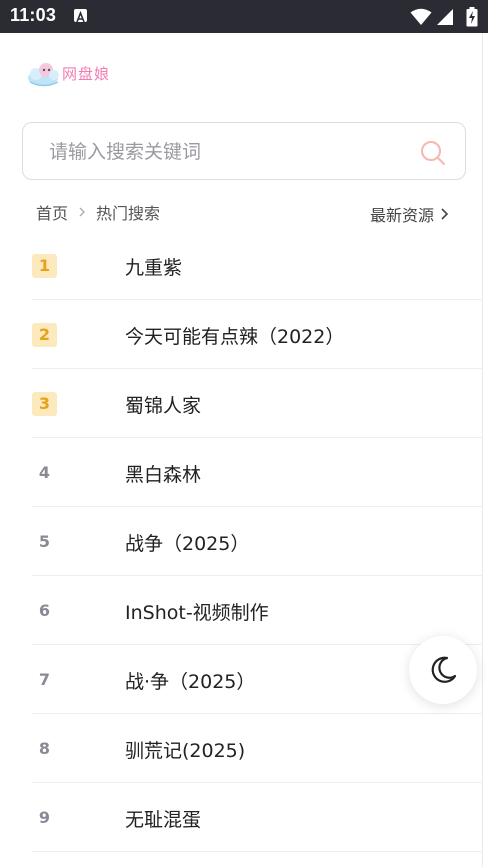 The image size is (488, 867). What do you see at coordinates (153, 266) in the screenshot?
I see `item-title: 九重紫` at bounding box center [153, 266].